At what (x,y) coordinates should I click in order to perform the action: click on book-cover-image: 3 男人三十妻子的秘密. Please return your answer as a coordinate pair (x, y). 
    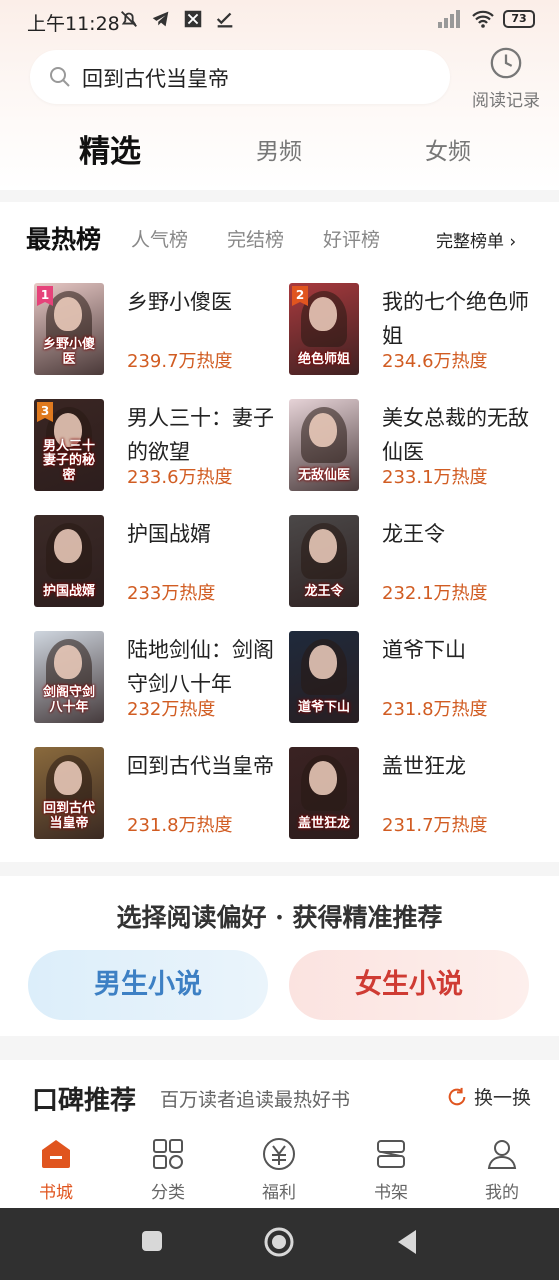
    Looking at the image, I should click on (69, 445).